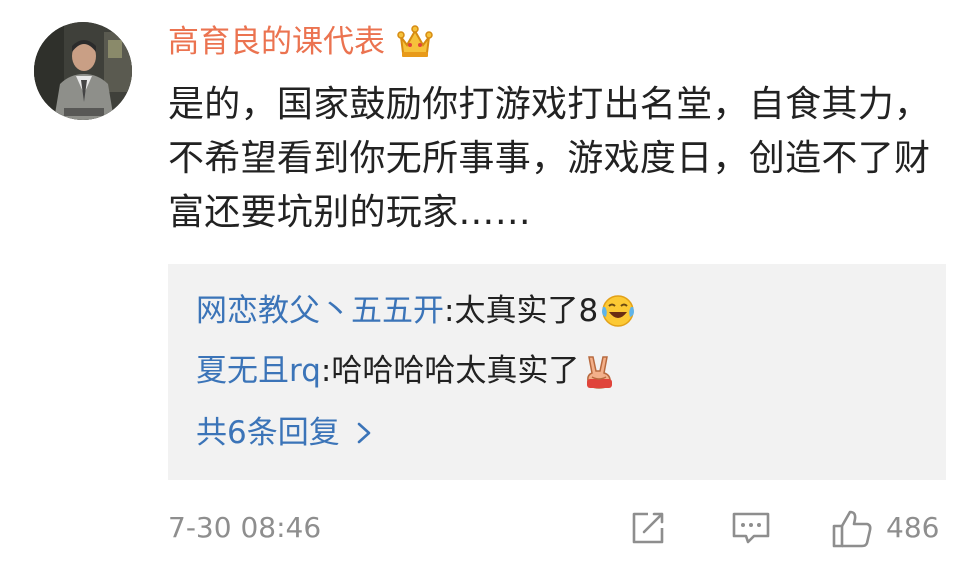 The image size is (979, 562). I want to click on share-button, so click(648, 528).